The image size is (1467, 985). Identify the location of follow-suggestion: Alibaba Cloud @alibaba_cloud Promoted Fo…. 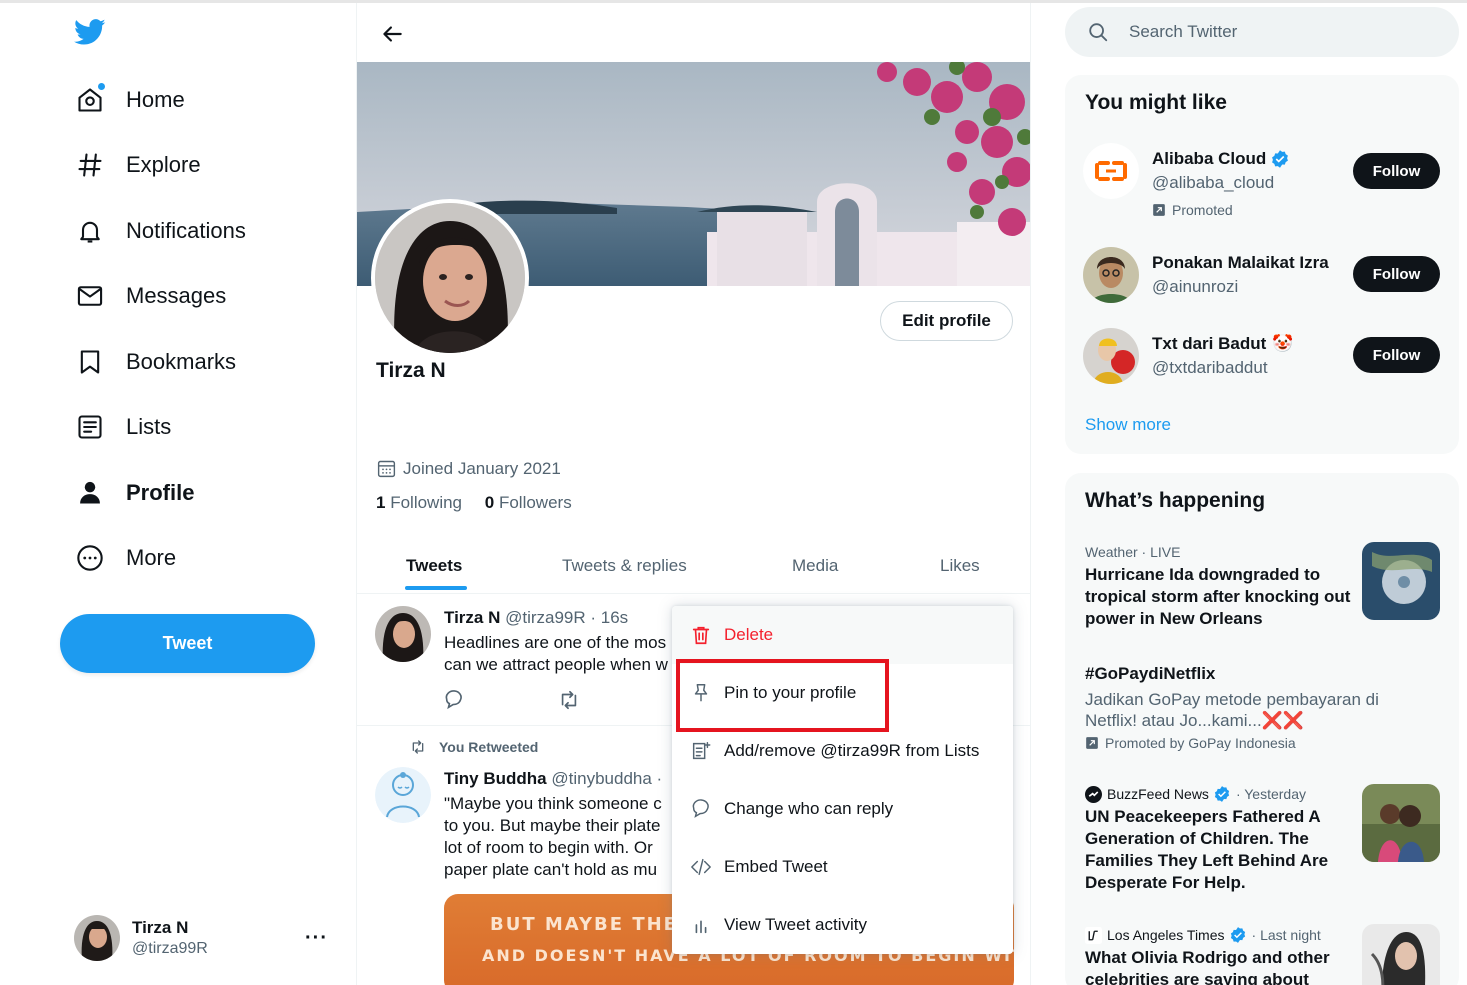
(1262, 188).